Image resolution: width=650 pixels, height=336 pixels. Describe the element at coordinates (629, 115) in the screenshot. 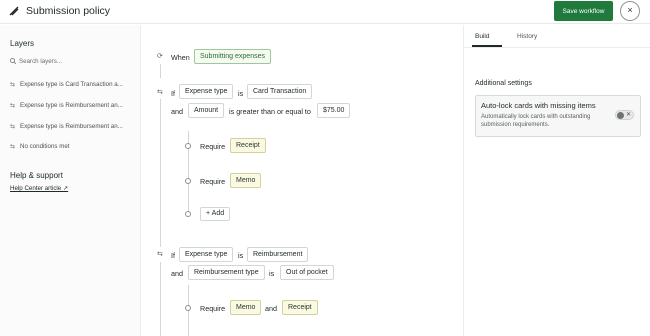

I see `toggle-off-icon: ✕` at that location.